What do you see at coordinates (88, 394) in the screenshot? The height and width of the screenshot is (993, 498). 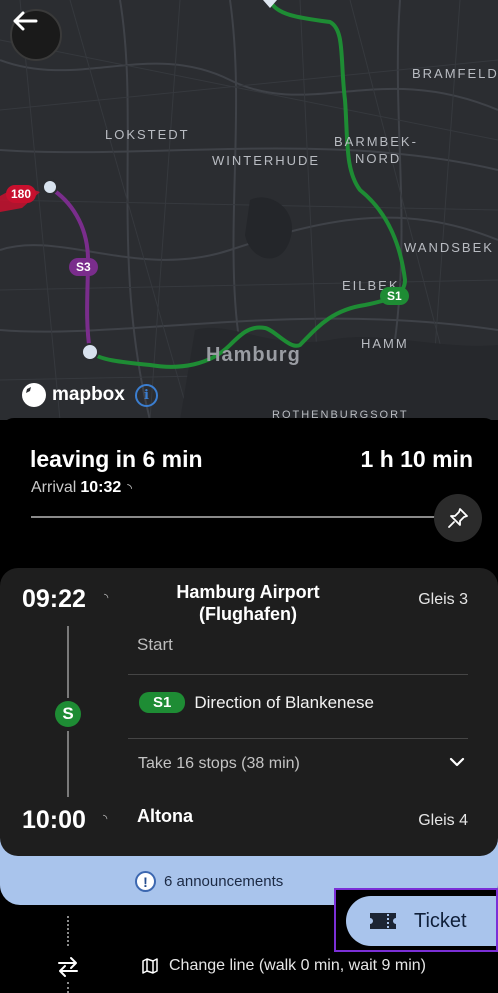 I see `mapbox-wordmark: mapbox` at bounding box center [88, 394].